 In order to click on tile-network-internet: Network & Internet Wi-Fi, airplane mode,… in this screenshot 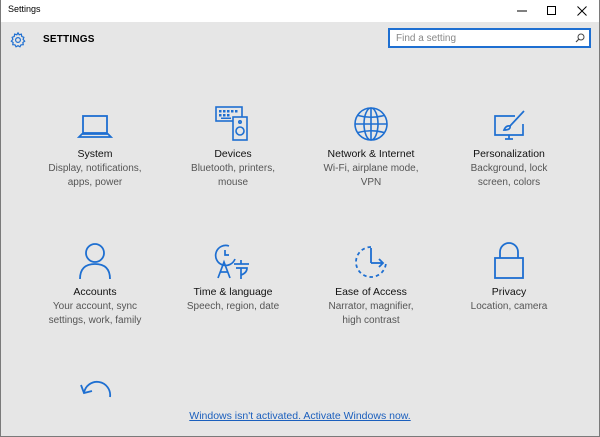, I will do `click(371, 145)`.